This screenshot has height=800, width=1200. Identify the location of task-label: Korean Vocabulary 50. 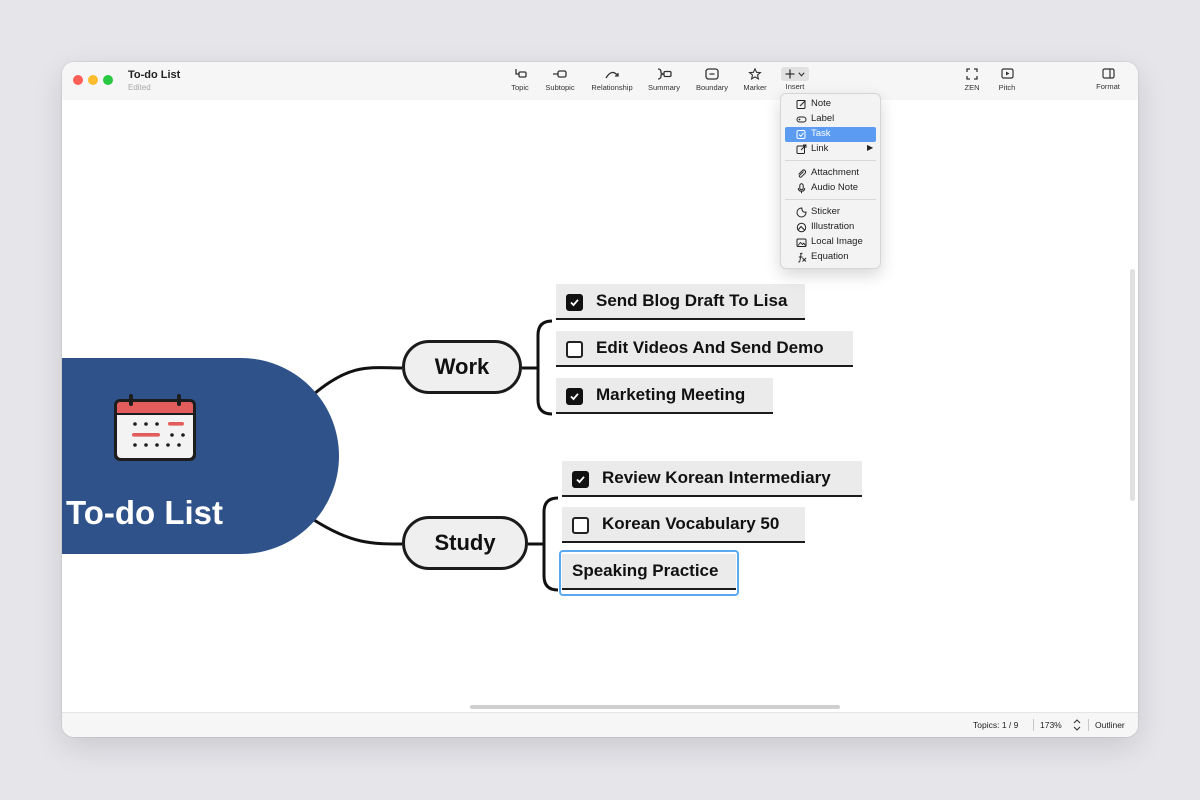
(691, 523).